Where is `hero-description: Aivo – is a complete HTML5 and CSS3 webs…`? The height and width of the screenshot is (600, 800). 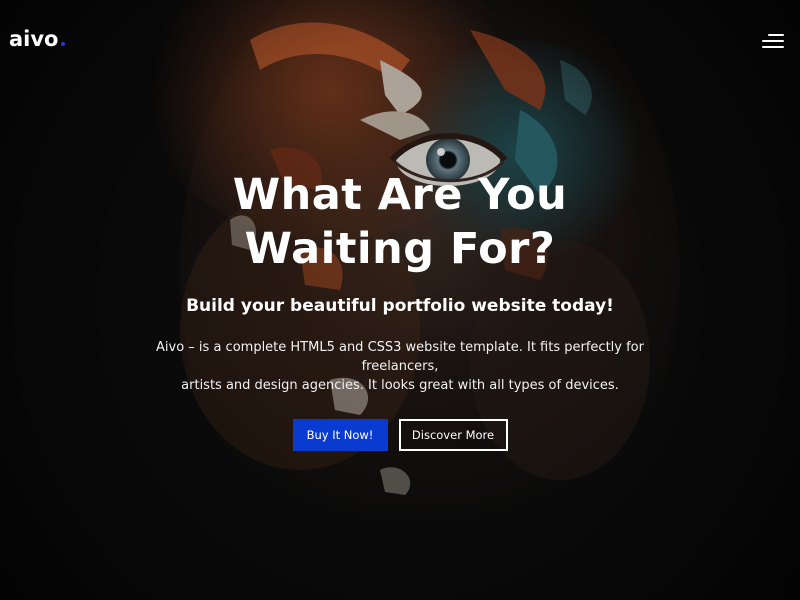
hero-description: Aivo – is a complete HTML5 and CSS3 webs… is located at coordinates (400, 366).